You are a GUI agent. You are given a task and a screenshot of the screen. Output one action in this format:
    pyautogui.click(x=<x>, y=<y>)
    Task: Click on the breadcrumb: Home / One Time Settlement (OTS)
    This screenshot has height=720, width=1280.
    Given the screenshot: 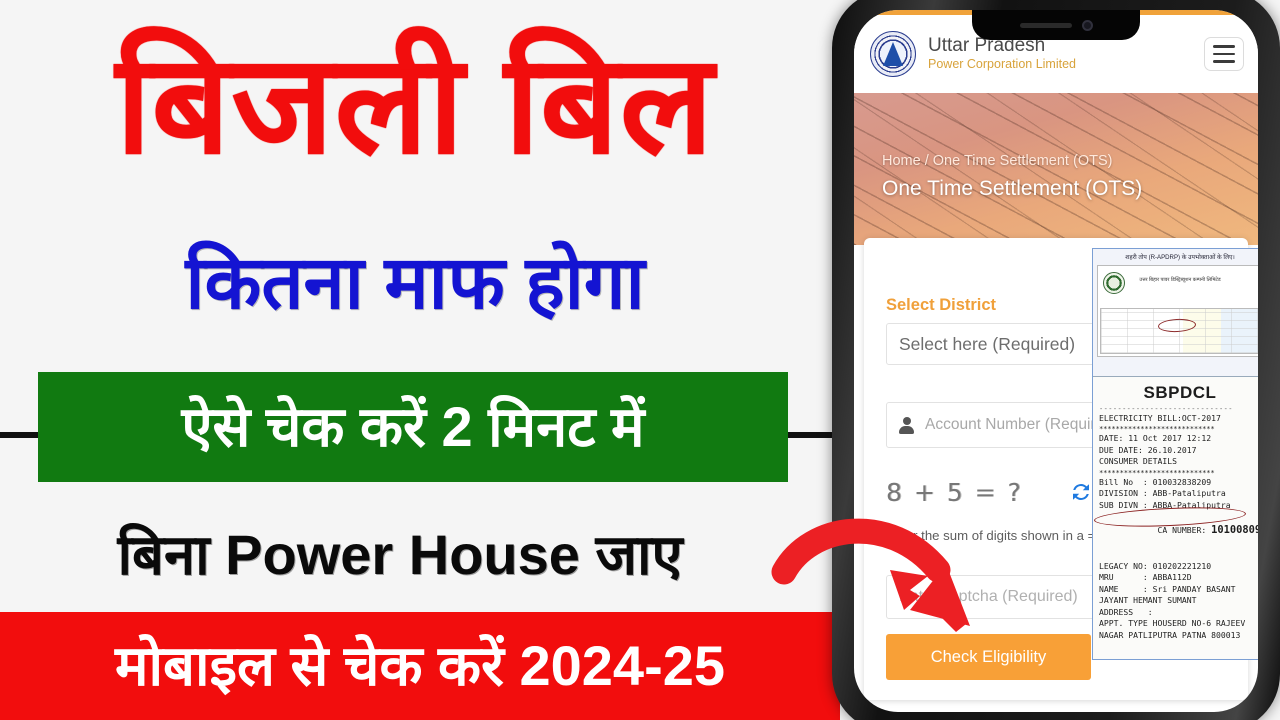 What is the action you would take?
    pyautogui.click(x=997, y=161)
    